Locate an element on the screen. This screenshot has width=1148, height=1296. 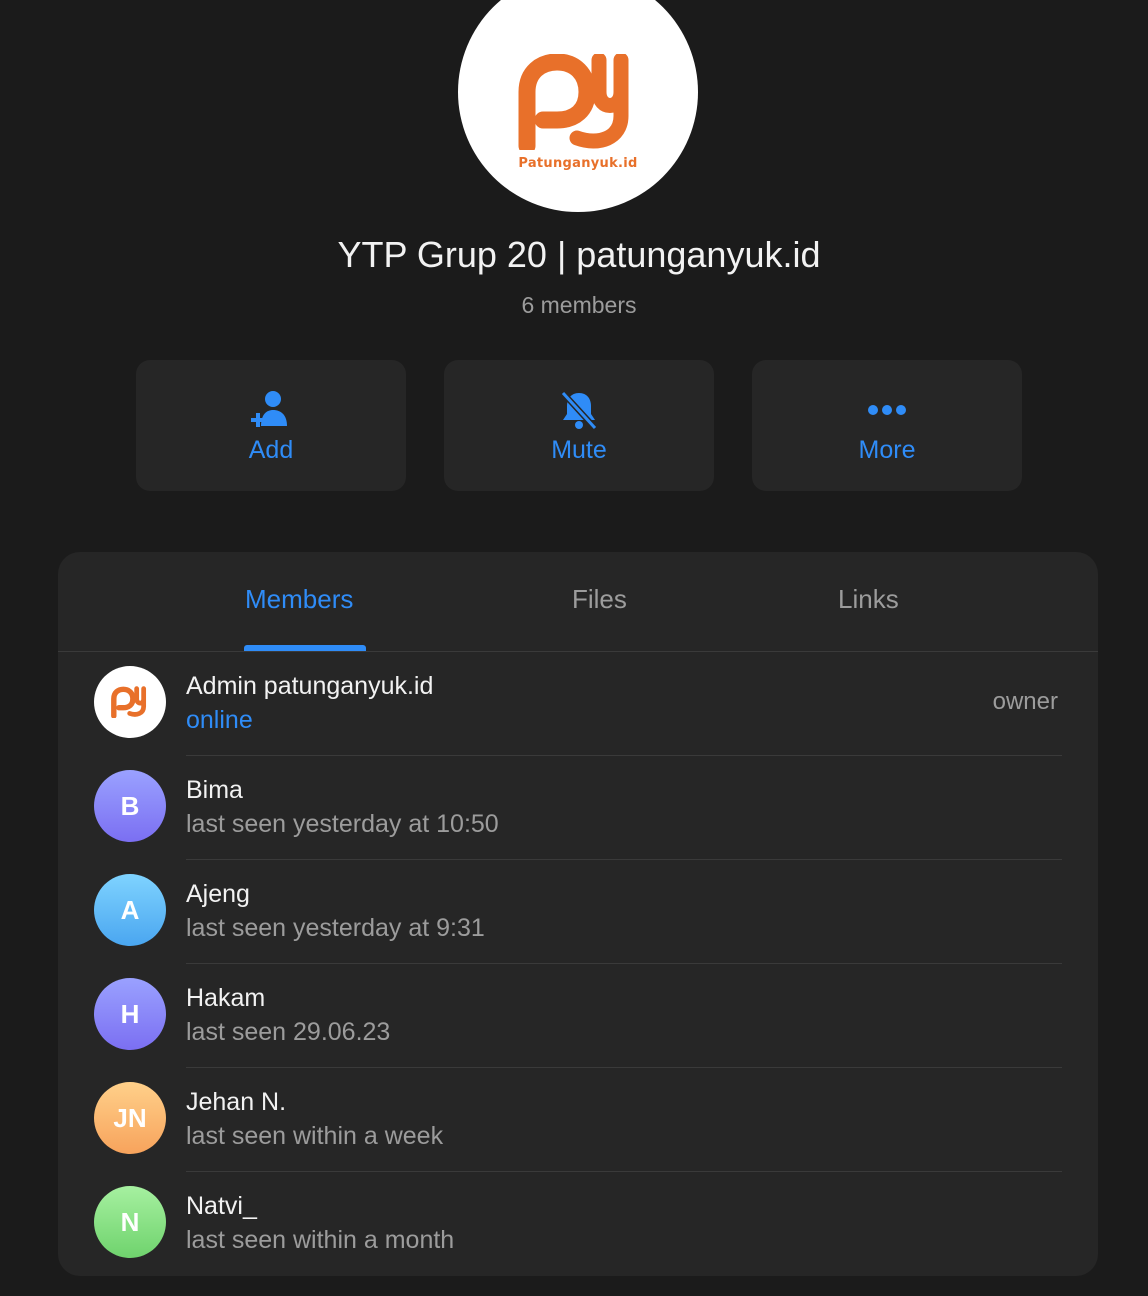
member-name: Admin patunganyuk.id is located at coordinates (310, 686).